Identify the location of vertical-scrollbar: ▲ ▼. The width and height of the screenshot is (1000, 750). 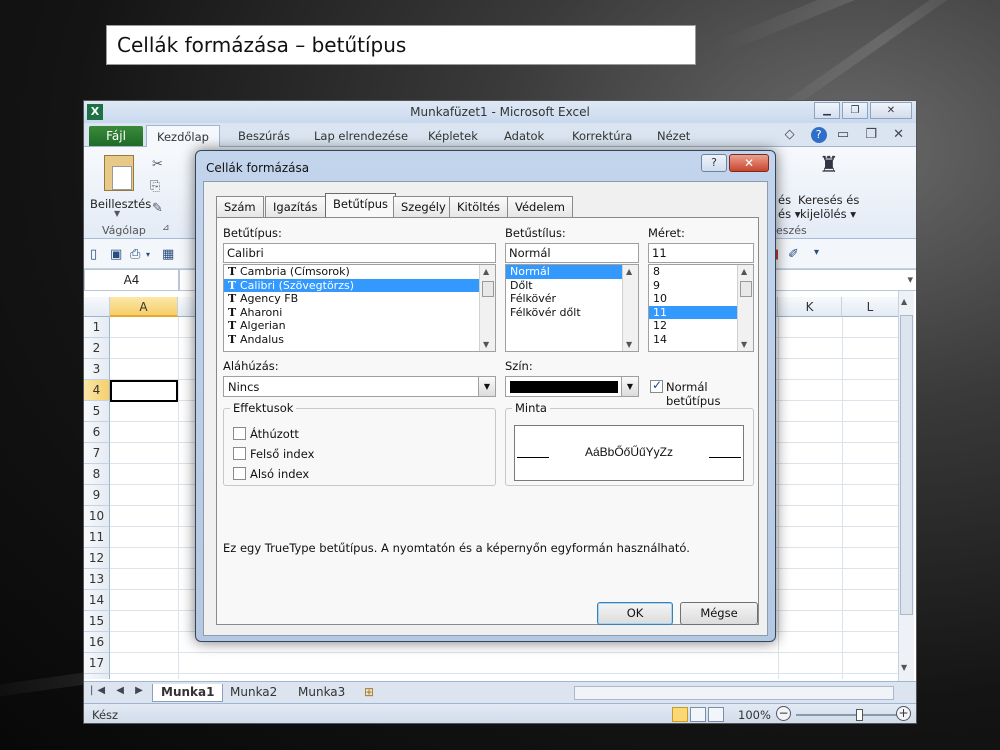
(906, 486).